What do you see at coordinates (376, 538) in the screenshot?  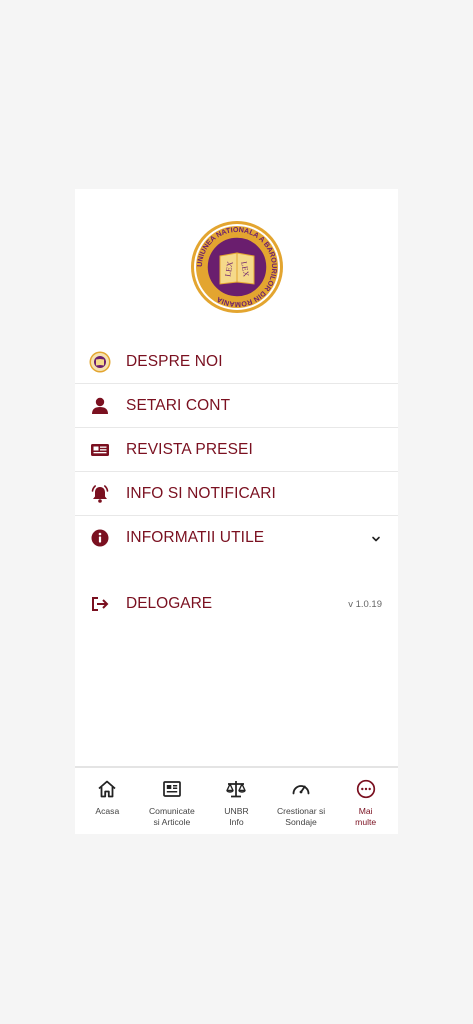 I see `chevron-down-icon` at bounding box center [376, 538].